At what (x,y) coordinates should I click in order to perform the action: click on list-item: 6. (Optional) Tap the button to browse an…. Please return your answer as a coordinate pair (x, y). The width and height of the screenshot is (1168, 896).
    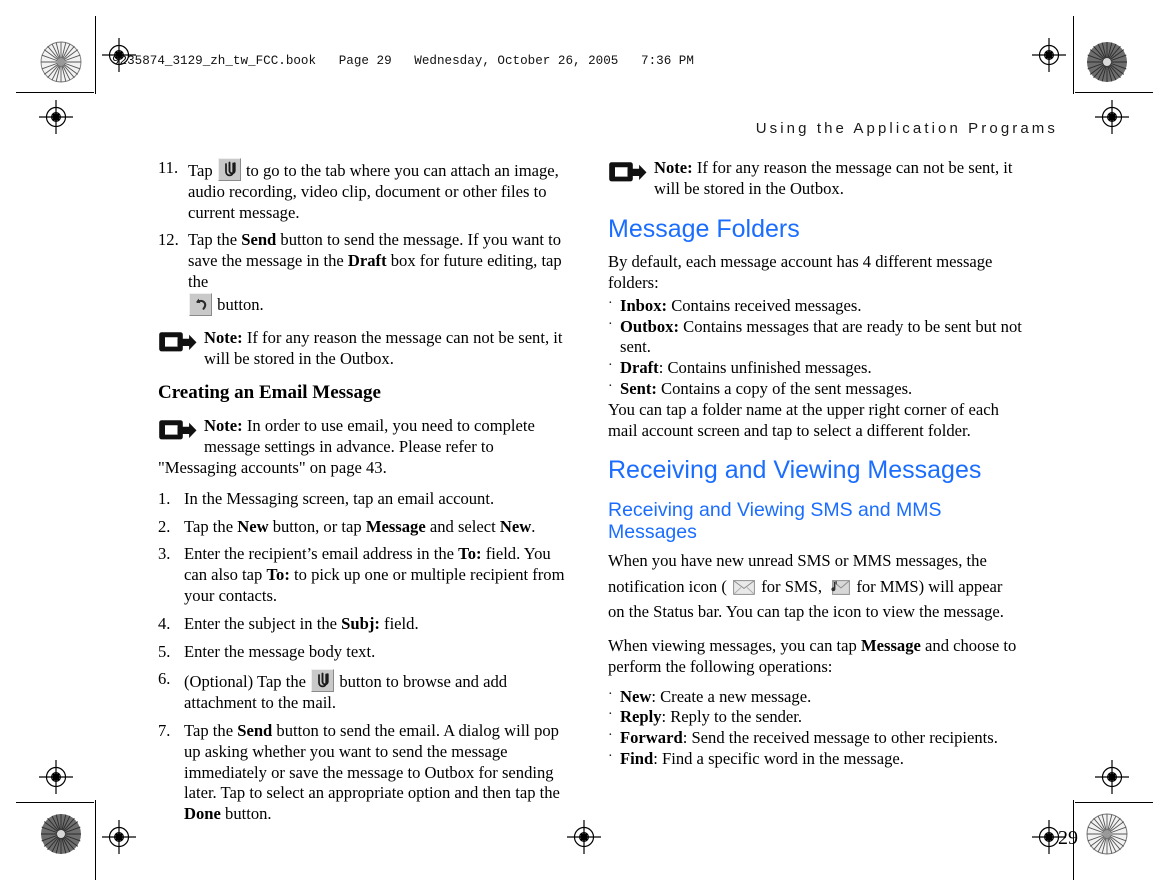
    Looking at the image, I should click on (365, 691).